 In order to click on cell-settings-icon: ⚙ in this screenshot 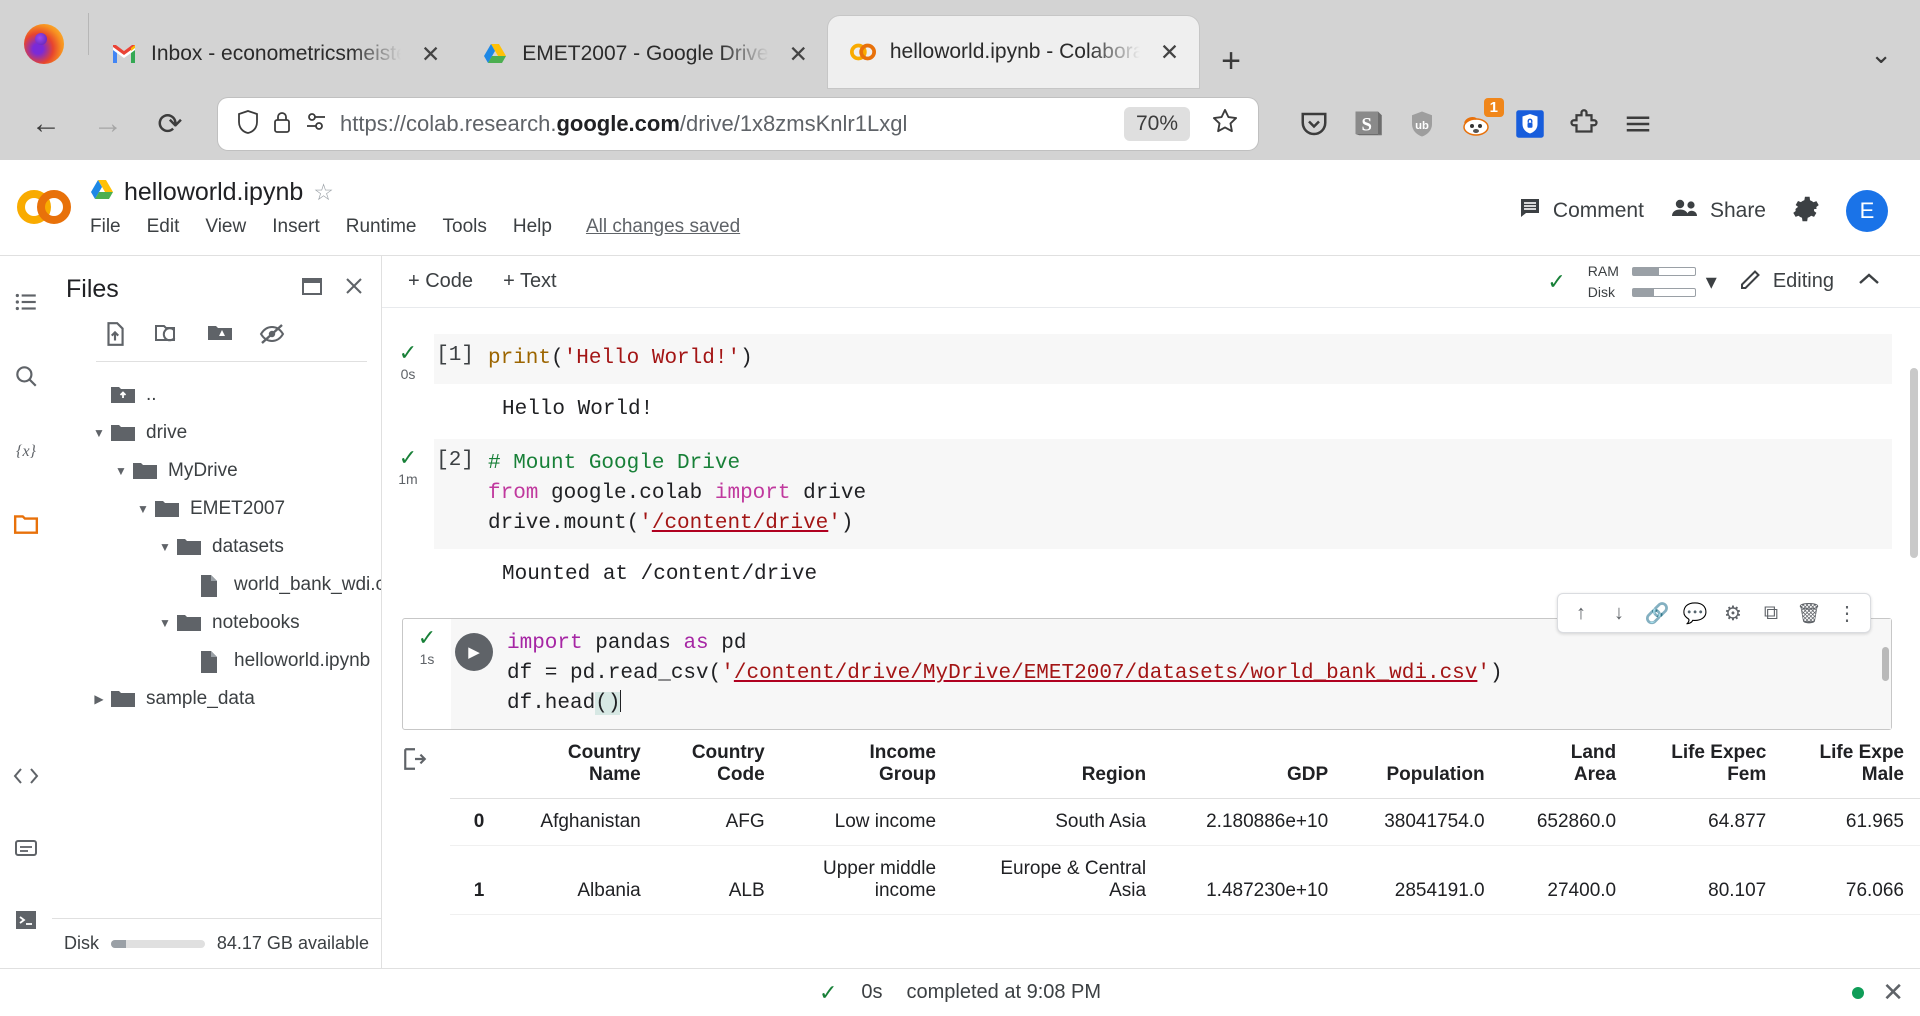, I will do `click(1733, 613)`.